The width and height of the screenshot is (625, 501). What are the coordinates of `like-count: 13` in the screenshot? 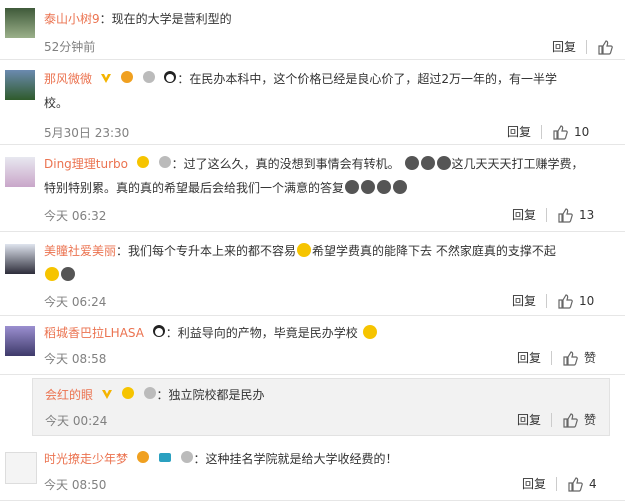 It's located at (587, 214).